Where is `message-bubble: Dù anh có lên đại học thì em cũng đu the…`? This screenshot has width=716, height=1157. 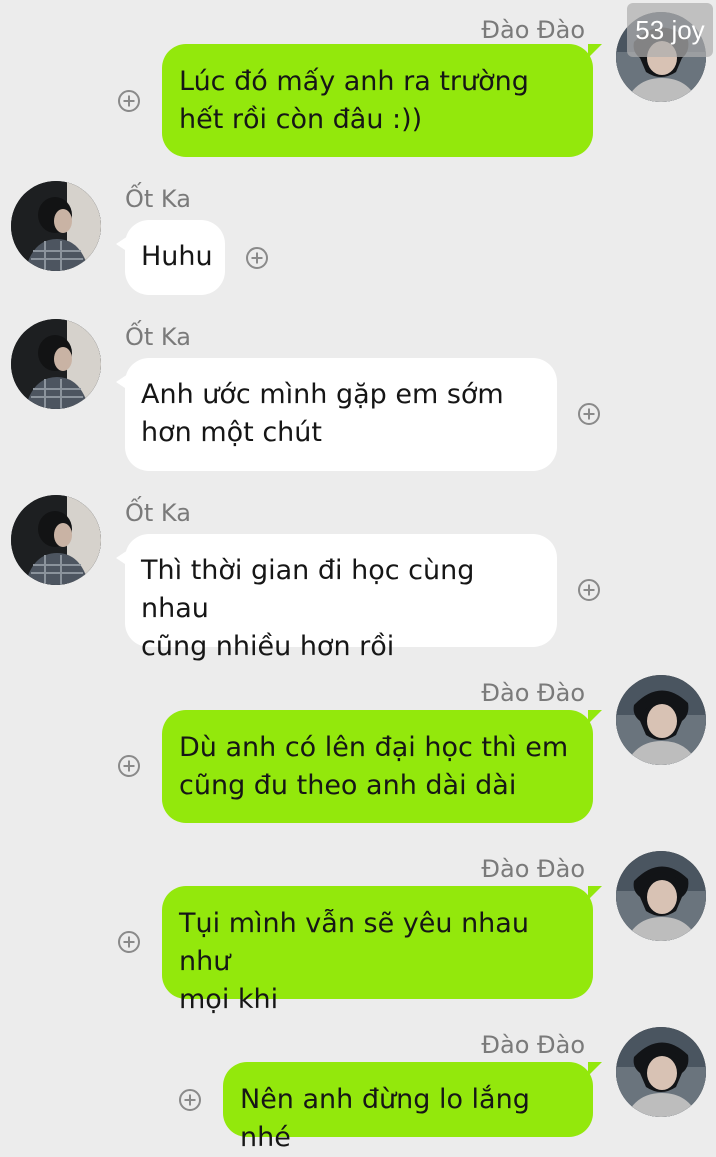 message-bubble: Dù anh có lên đại học thì em cũng đu the… is located at coordinates (382, 766).